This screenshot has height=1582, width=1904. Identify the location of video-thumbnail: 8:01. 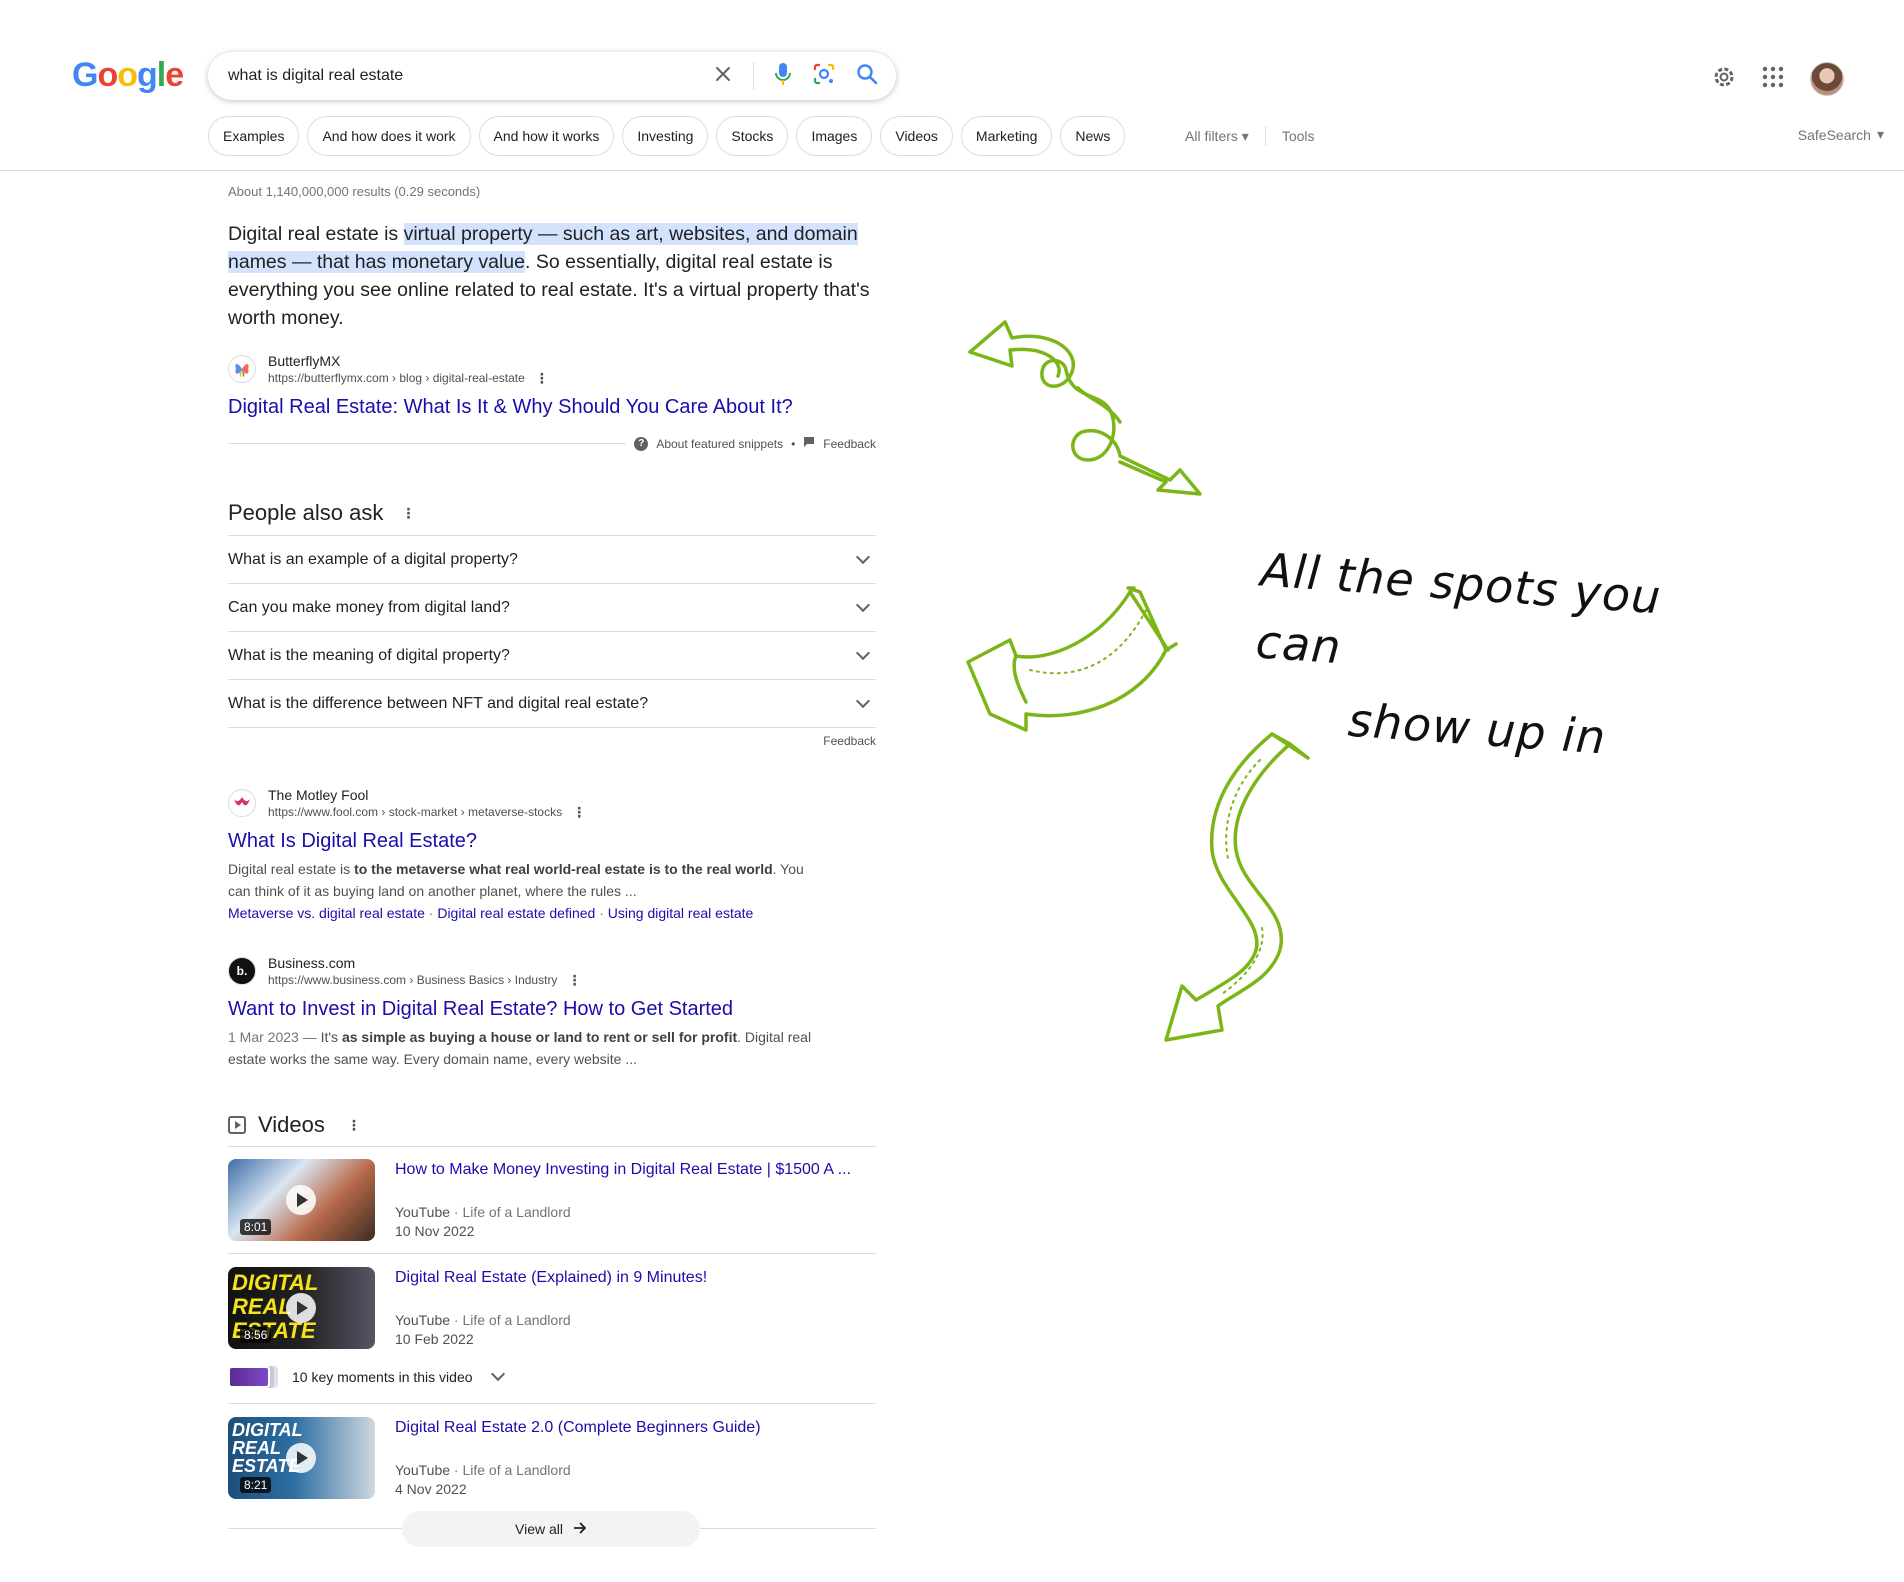
(301, 1200).